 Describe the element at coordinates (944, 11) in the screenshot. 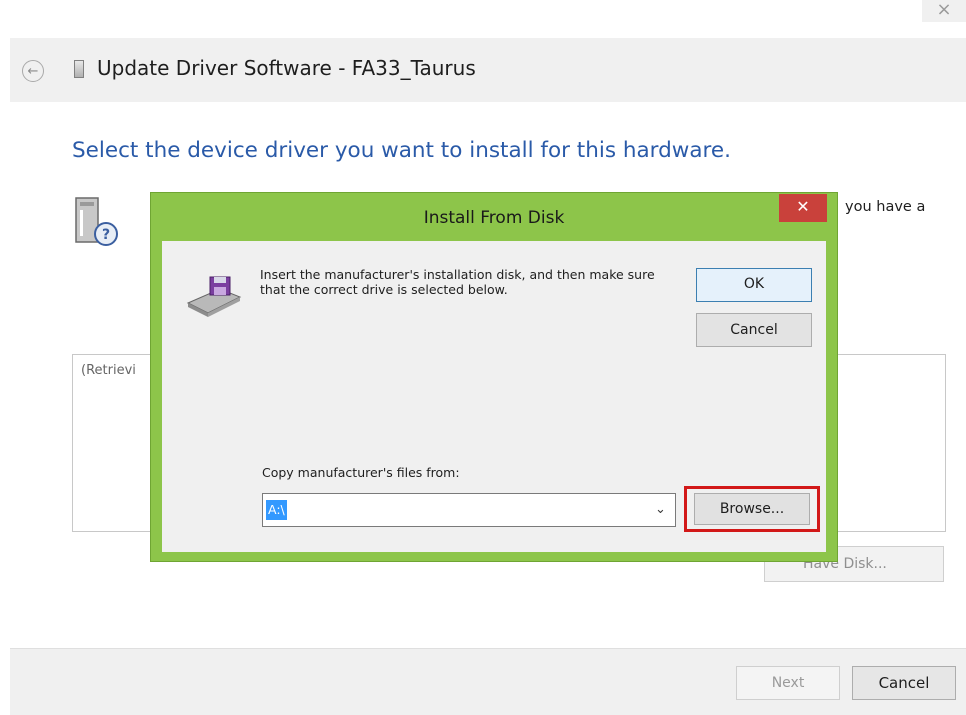

I see `outer-close-button: ×` at that location.